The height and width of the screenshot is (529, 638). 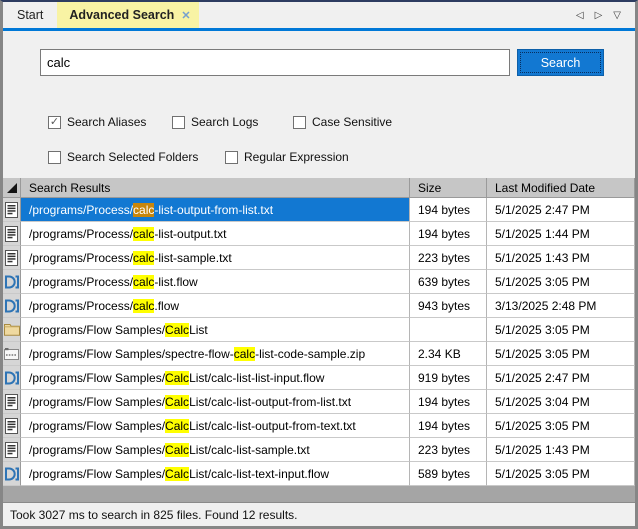 What do you see at coordinates (299, 122) in the screenshot?
I see `checkbox-case-sensitive` at bounding box center [299, 122].